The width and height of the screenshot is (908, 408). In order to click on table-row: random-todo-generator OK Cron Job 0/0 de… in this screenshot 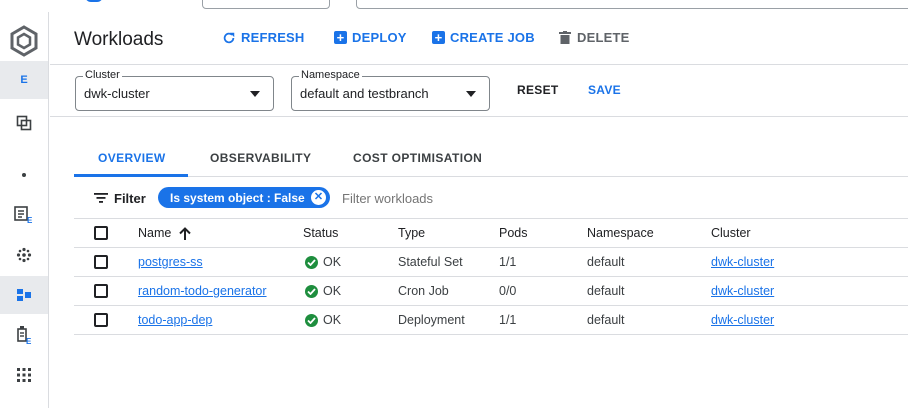, I will do `click(491, 291)`.